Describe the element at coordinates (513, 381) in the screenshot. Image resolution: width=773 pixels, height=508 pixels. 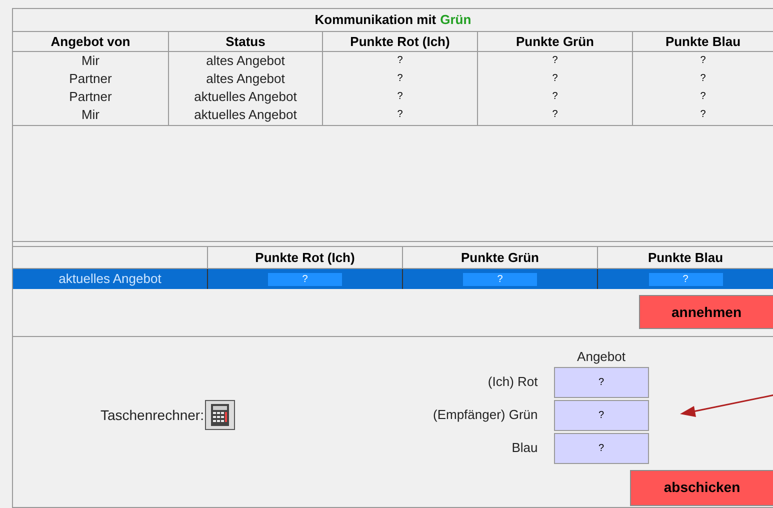
I see `field-label: (Ich) Rot` at that location.